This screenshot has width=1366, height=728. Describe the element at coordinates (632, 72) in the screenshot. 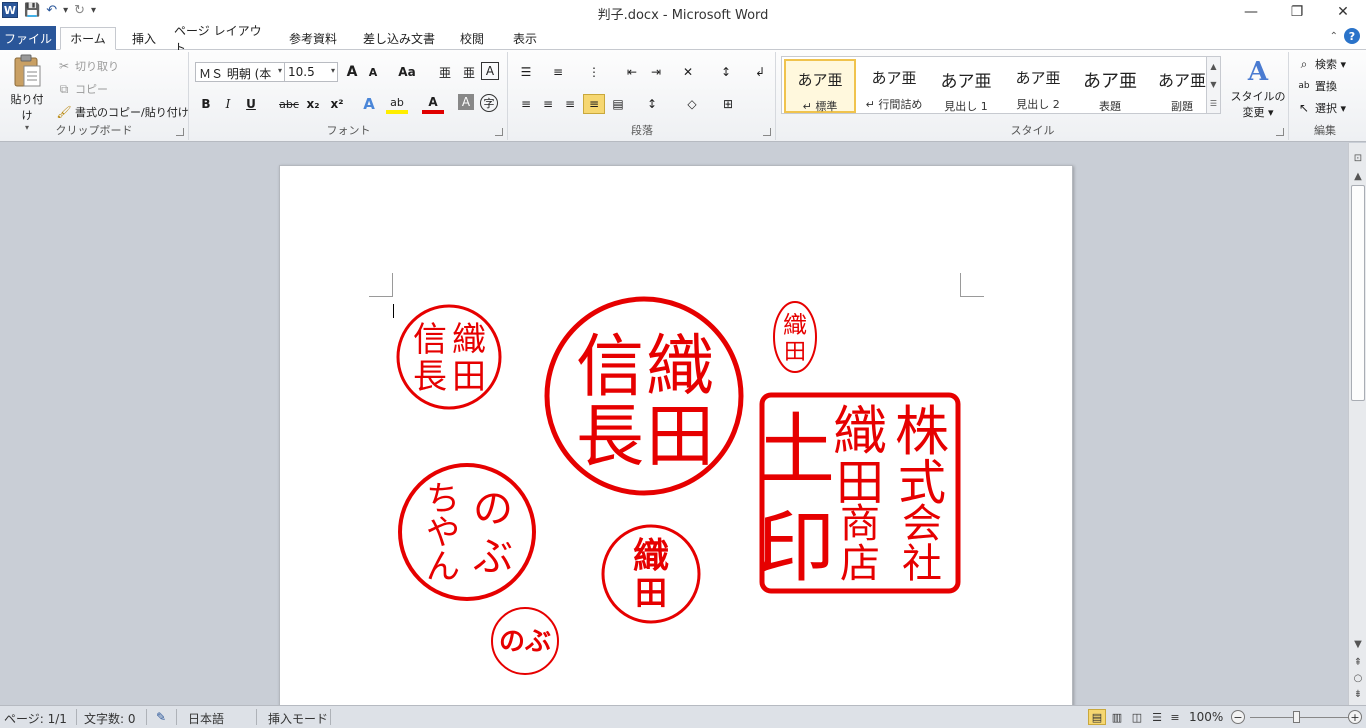

I see `decrease-indent-icon: ⇤` at that location.